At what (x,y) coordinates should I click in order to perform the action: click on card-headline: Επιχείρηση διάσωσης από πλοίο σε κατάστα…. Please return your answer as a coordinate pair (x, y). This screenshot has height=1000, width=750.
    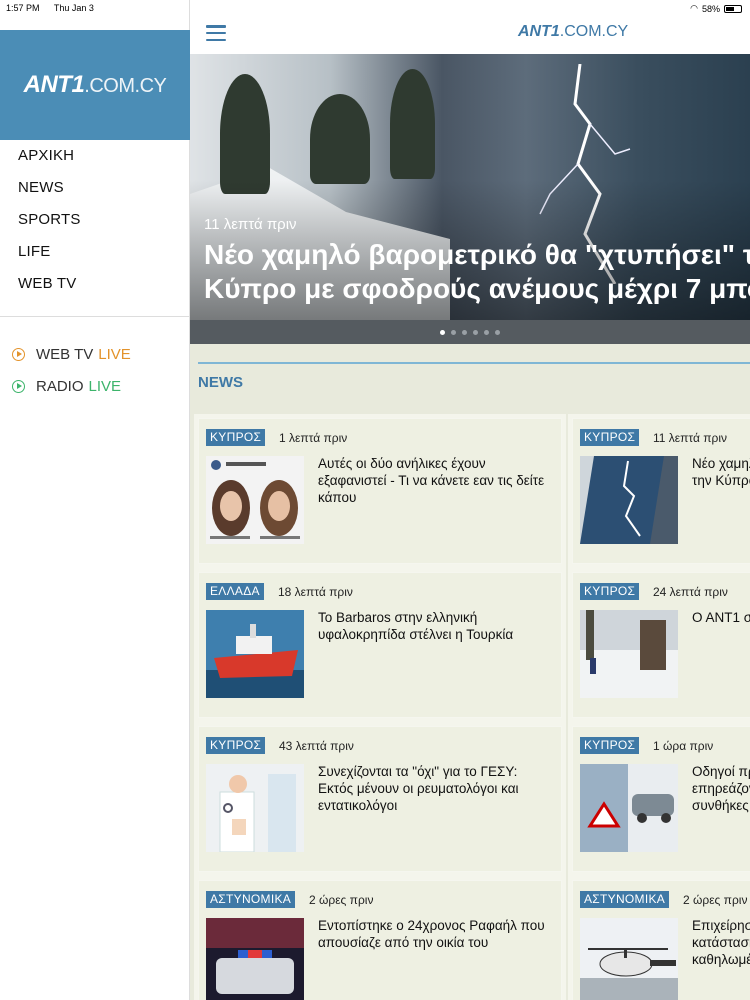
    Looking at the image, I should click on (721, 942).